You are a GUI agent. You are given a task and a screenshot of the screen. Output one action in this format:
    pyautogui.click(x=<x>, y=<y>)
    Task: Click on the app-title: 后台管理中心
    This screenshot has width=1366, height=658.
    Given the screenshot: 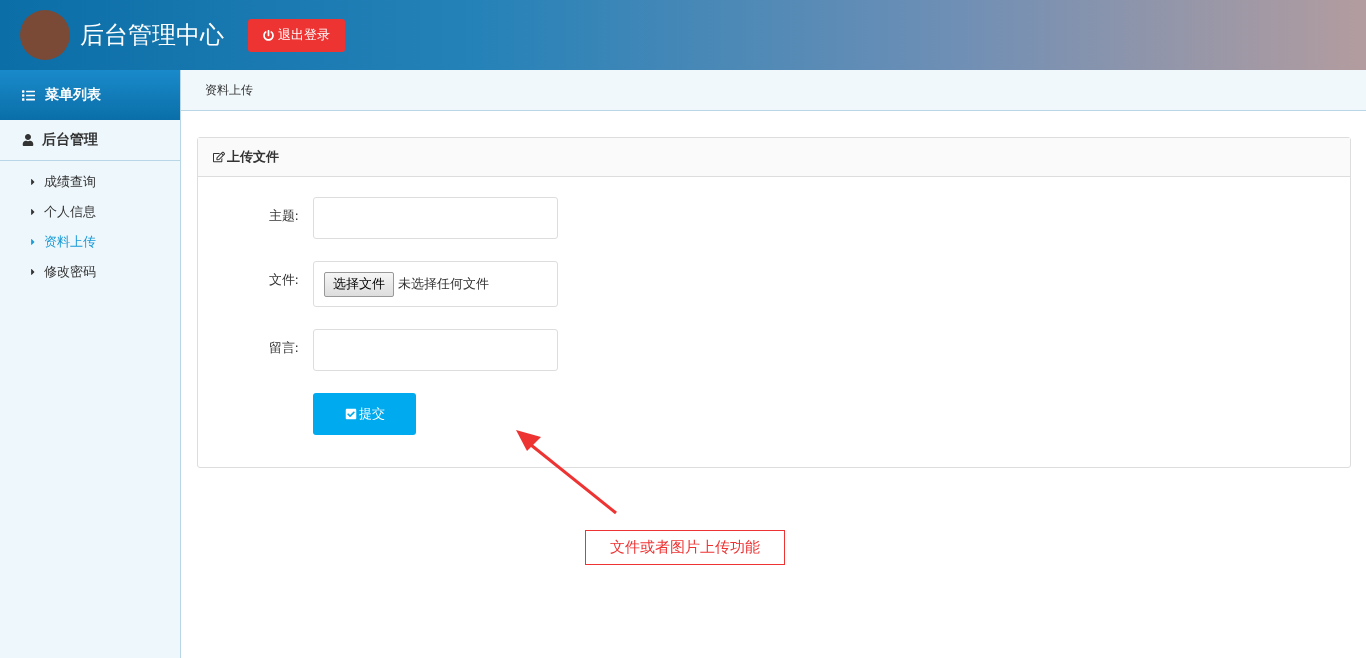 What is the action you would take?
    pyautogui.click(x=152, y=35)
    